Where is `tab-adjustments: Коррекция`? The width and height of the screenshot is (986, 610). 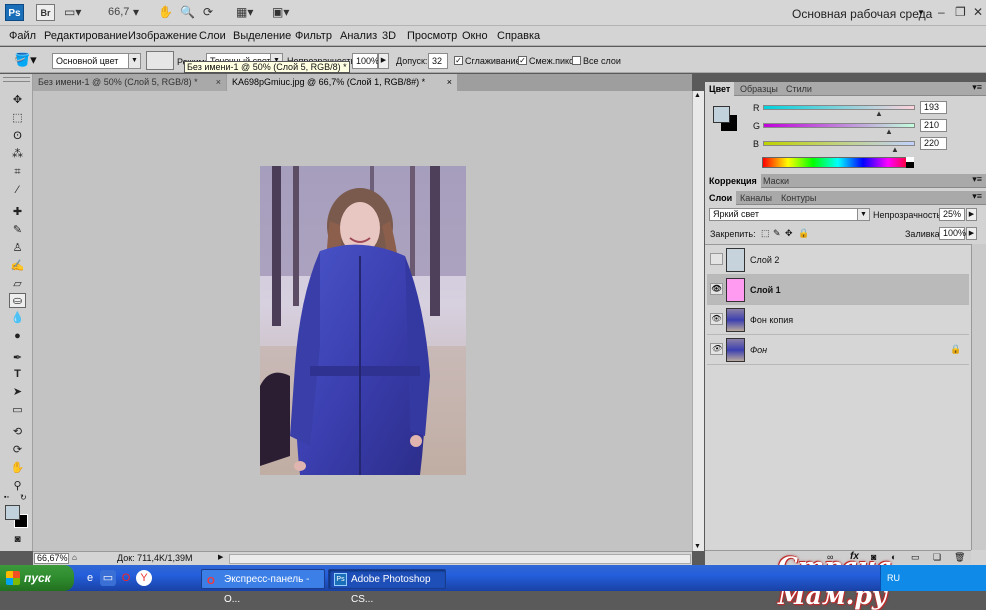
tab-adjustments: Коррекция is located at coordinates (733, 181).